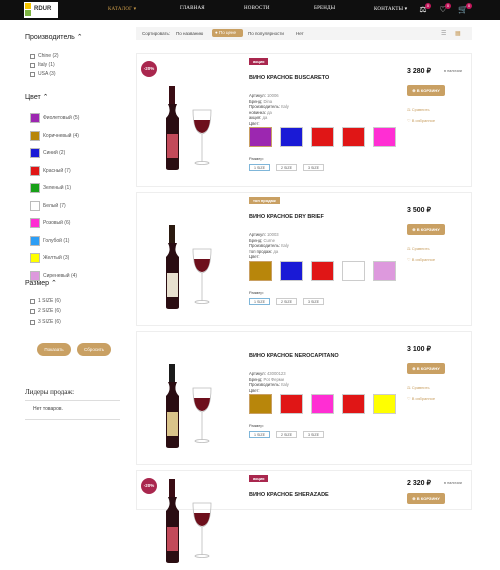 This screenshot has height=570, width=500. Describe the element at coordinates (50, 170) in the screenshot. I see `filter-color-option: Красный (7)` at that location.